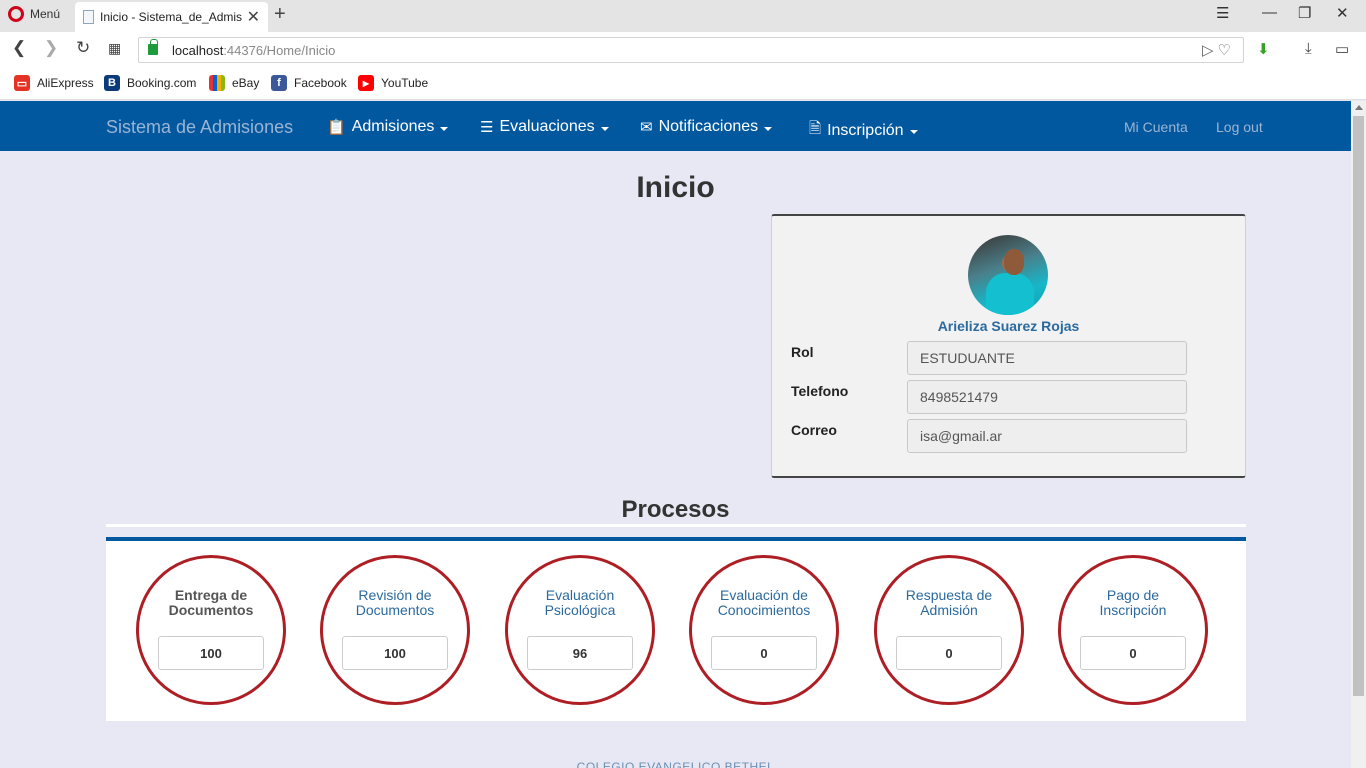 This screenshot has width=1366, height=768. I want to click on opera-menu-label: Menú, so click(45, 14).